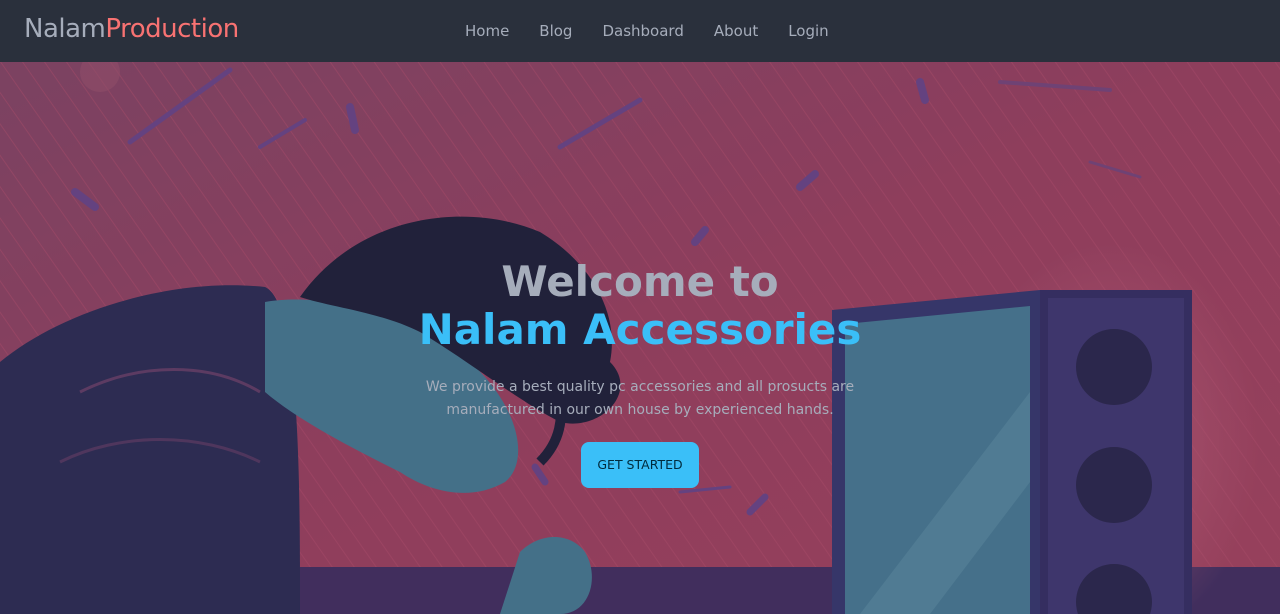 The width and height of the screenshot is (1280, 614). Describe the element at coordinates (640, 329) in the screenshot. I see `hero-title-line2: Nalam Accessories` at that location.